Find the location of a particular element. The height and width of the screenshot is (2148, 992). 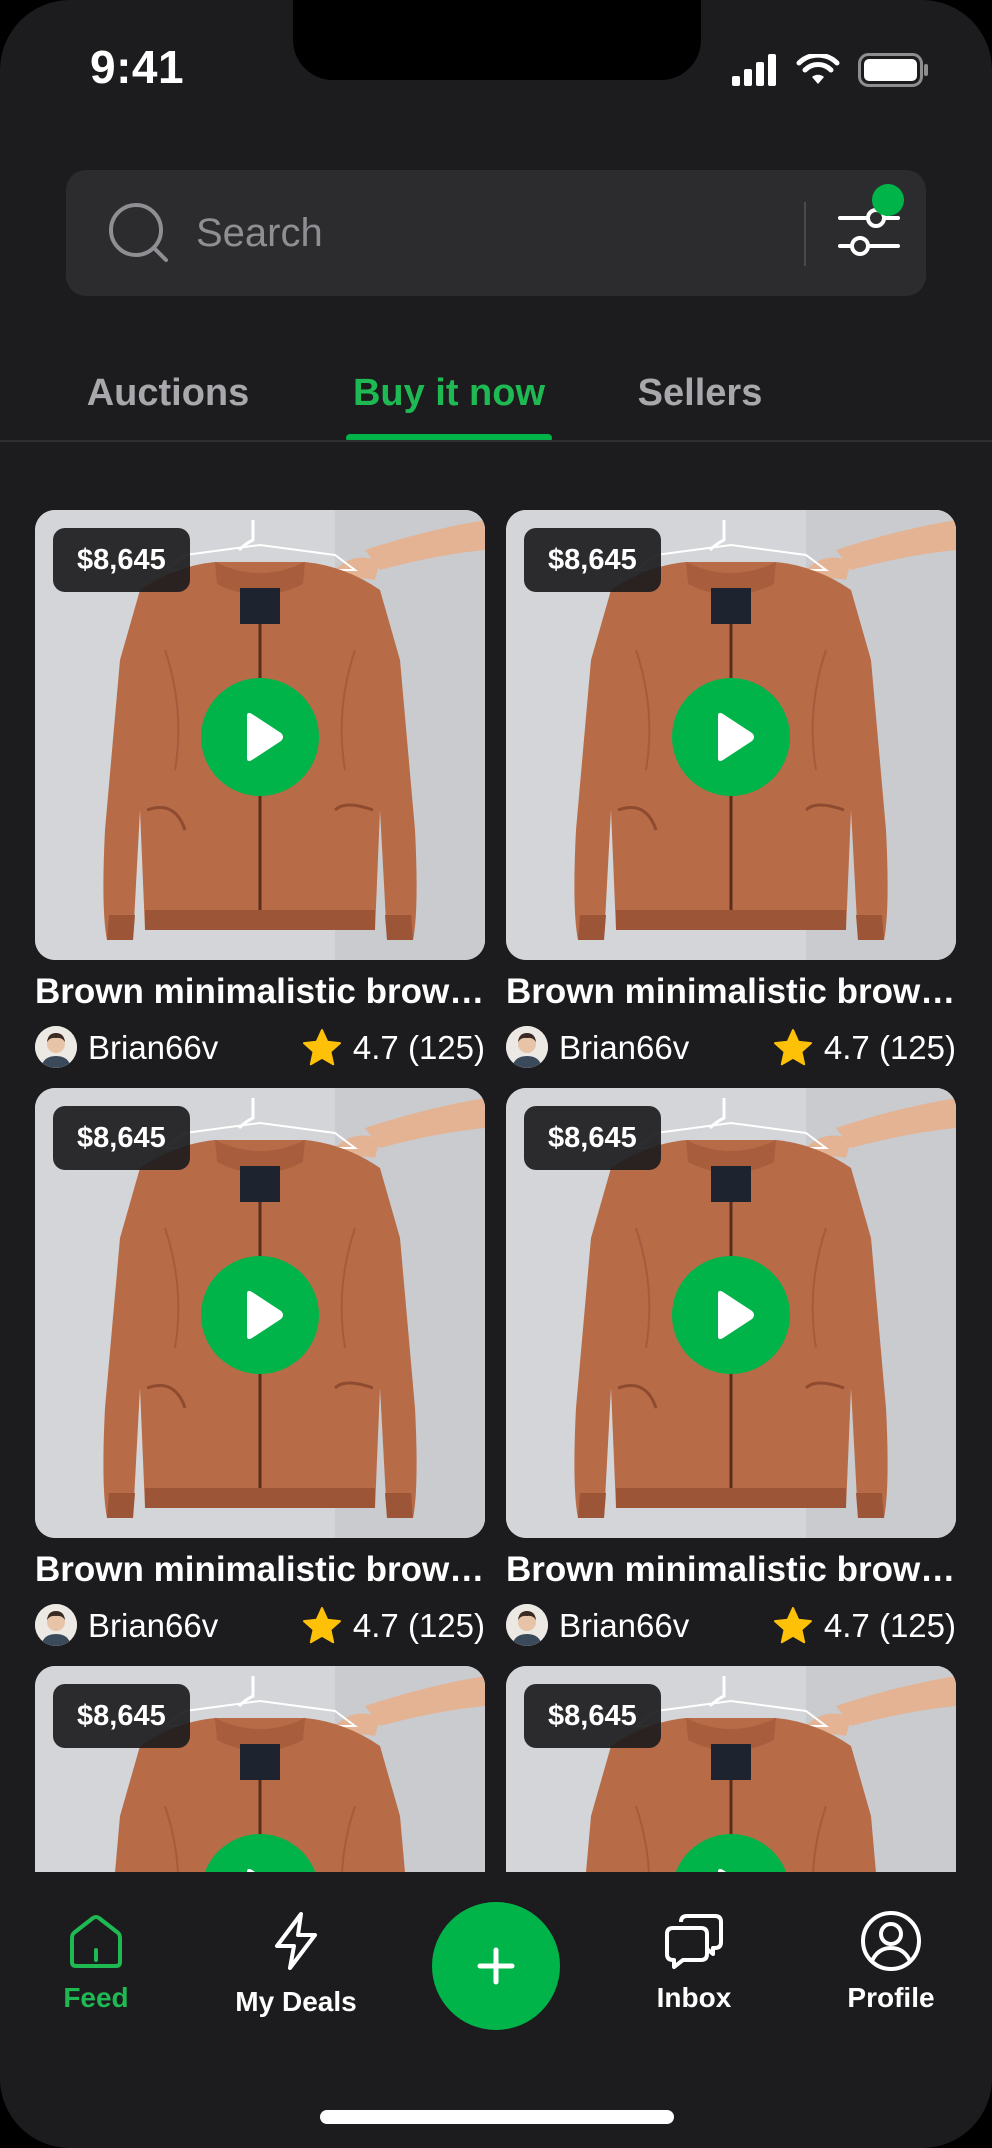

nav-feed-label: Feed is located at coordinates (96, 1997).